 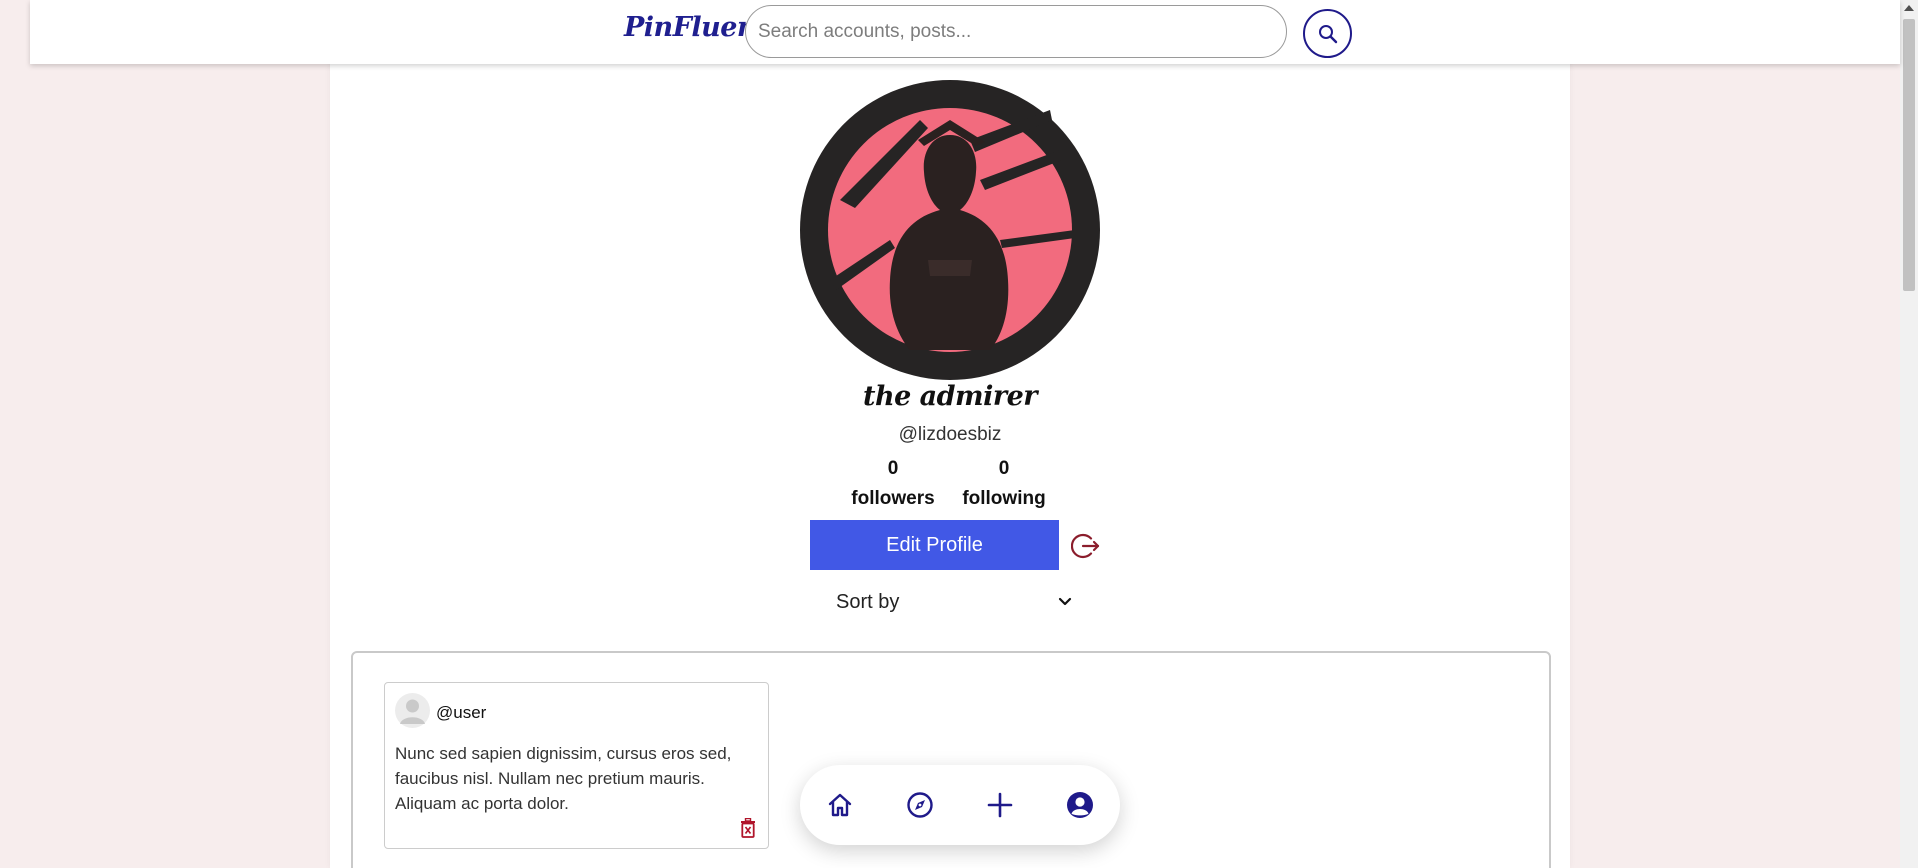 I want to click on following-label: following, so click(x=1004, y=498).